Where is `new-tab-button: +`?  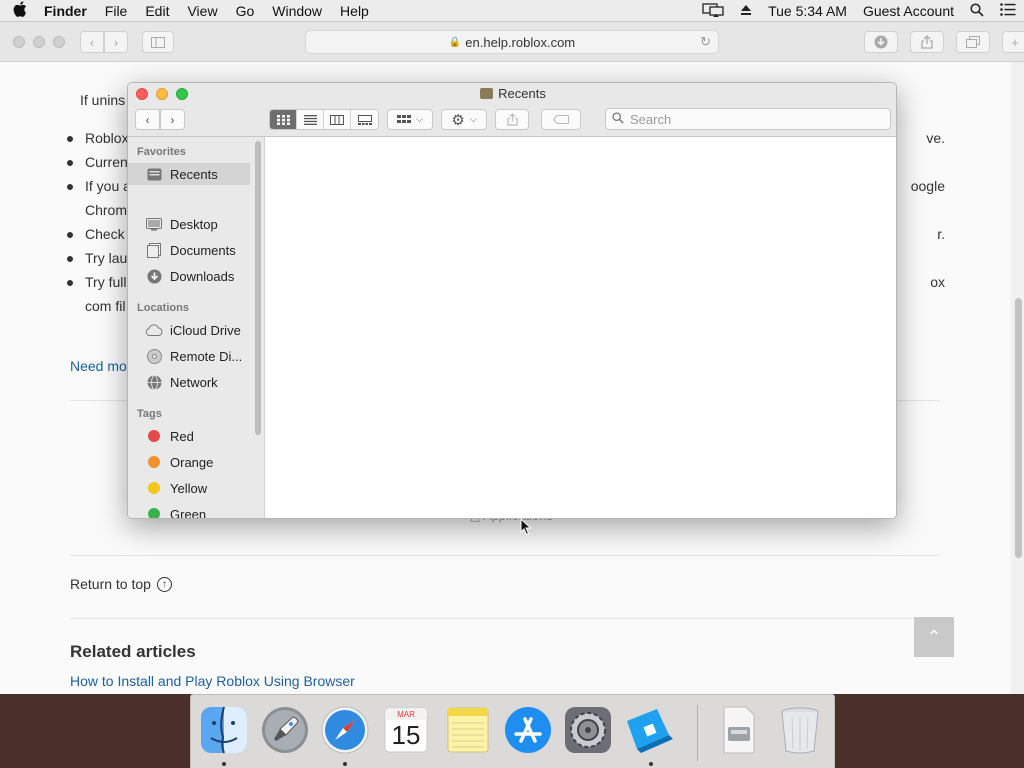 new-tab-button: + is located at coordinates (1013, 42).